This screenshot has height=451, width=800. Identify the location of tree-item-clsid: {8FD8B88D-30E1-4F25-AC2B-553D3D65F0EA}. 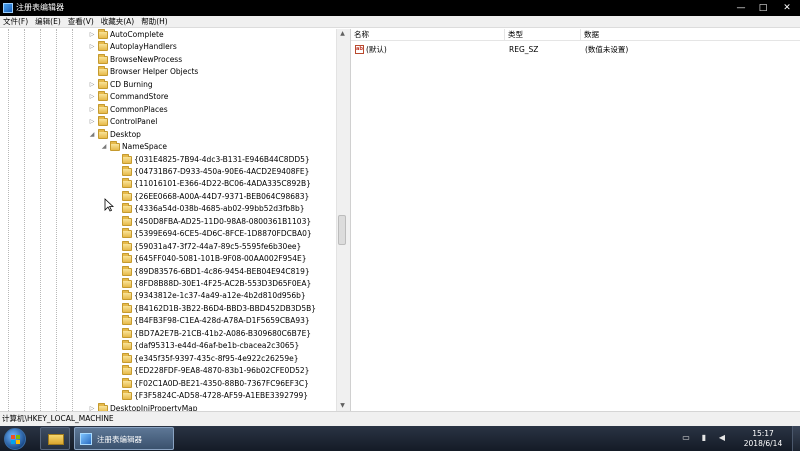
(221, 284).